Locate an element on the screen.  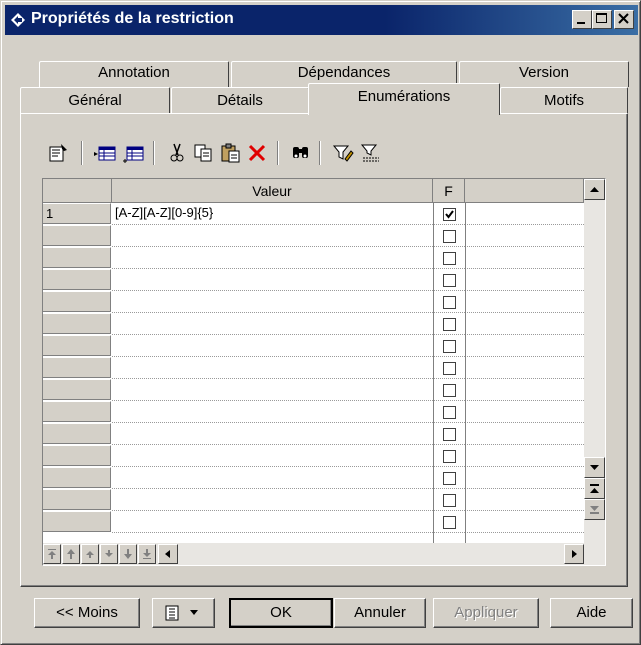
clear-filter-icon is located at coordinates (371, 153).